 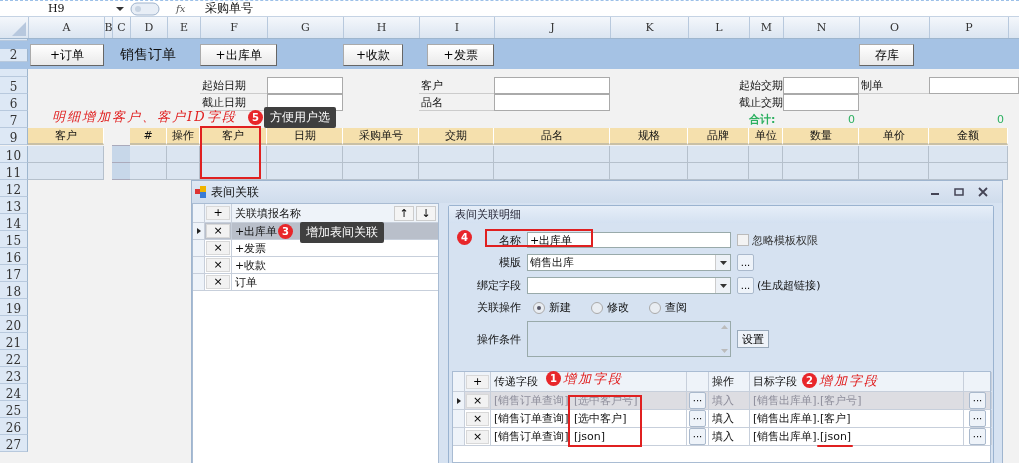 What do you see at coordinates (14, 409) in the screenshot?
I see `row-number: 25` at bounding box center [14, 409].